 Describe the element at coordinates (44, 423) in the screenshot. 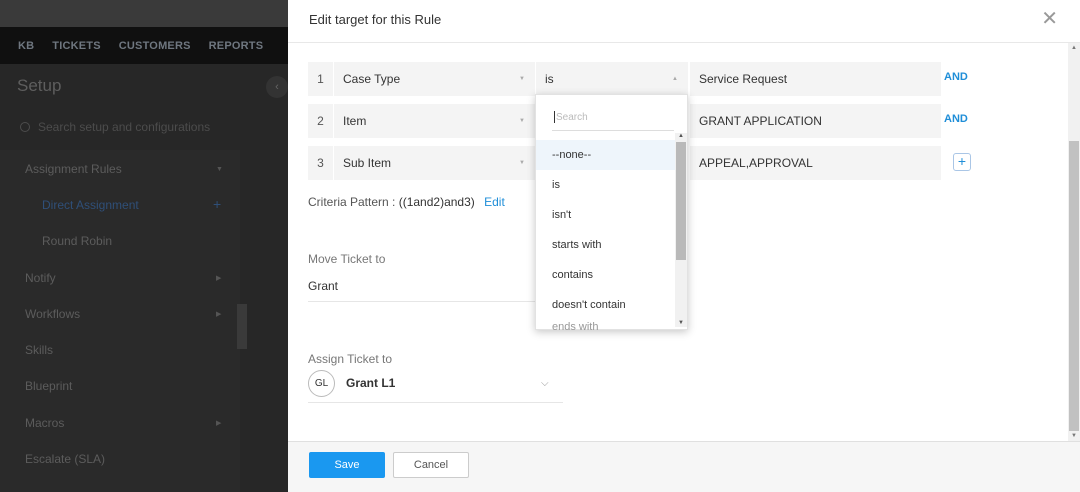

I see `menu-item-macros: Macros` at that location.